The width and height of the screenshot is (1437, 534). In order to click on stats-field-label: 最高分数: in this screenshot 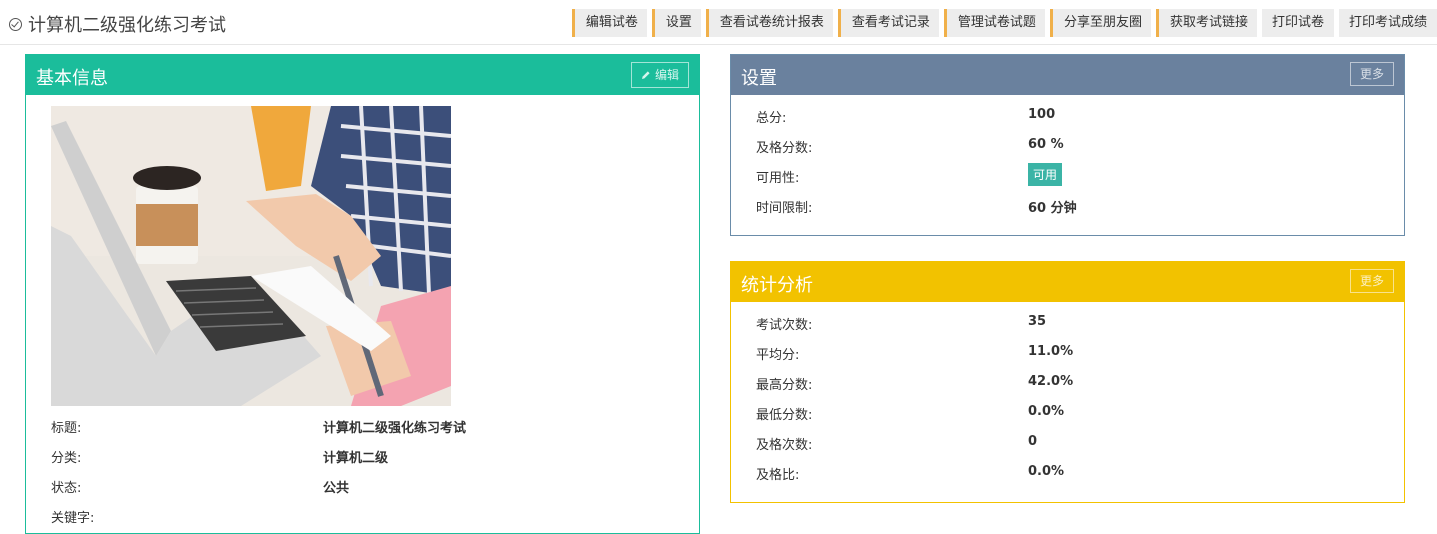, I will do `click(784, 385)`.